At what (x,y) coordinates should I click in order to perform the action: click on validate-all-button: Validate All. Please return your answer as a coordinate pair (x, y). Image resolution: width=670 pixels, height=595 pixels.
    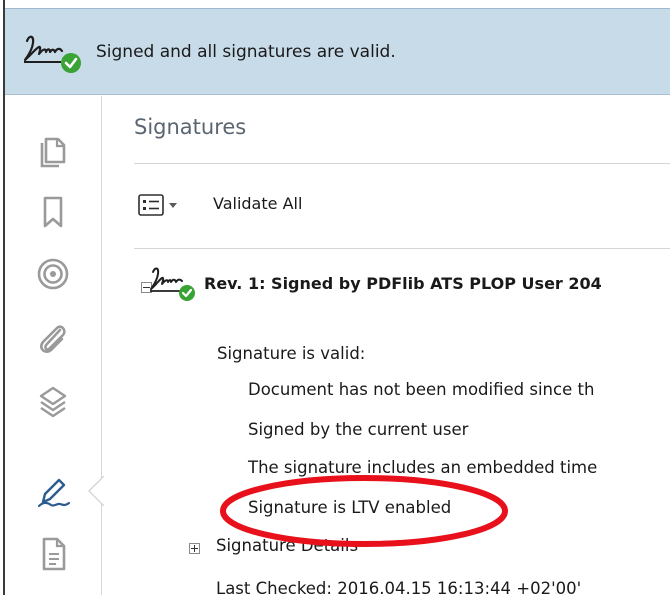
    Looking at the image, I should click on (257, 203).